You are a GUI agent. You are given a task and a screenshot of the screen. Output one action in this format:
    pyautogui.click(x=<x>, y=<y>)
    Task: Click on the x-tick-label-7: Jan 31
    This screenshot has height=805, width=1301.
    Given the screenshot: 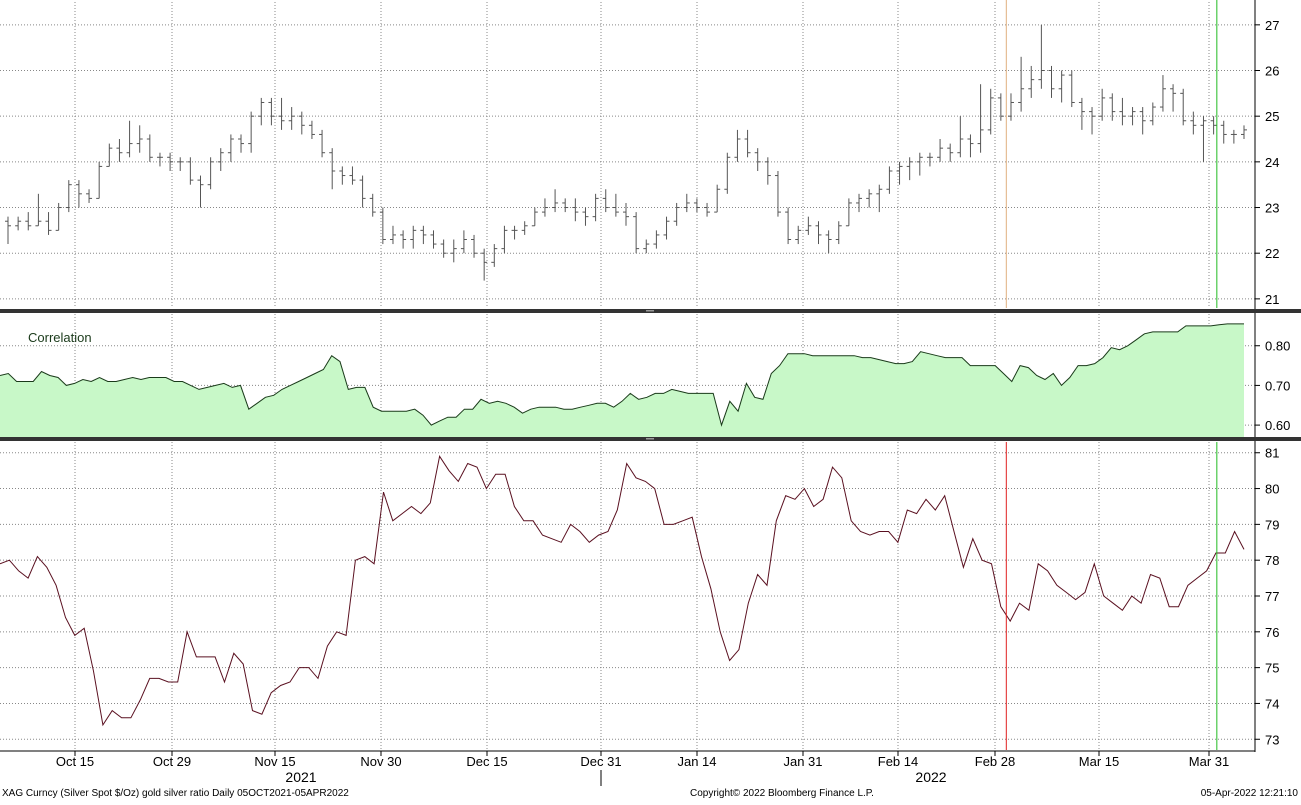 What is the action you would take?
    pyautogui.click(x=802, y=761)
    